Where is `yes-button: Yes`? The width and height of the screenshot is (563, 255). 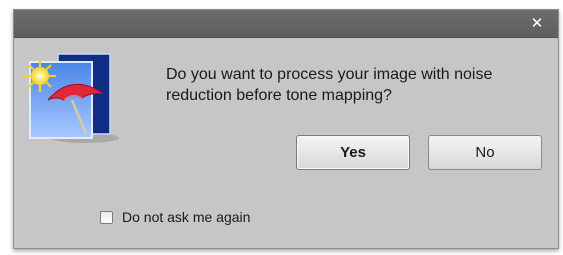 yes-button: Yes is located at coordinates (353, 152).